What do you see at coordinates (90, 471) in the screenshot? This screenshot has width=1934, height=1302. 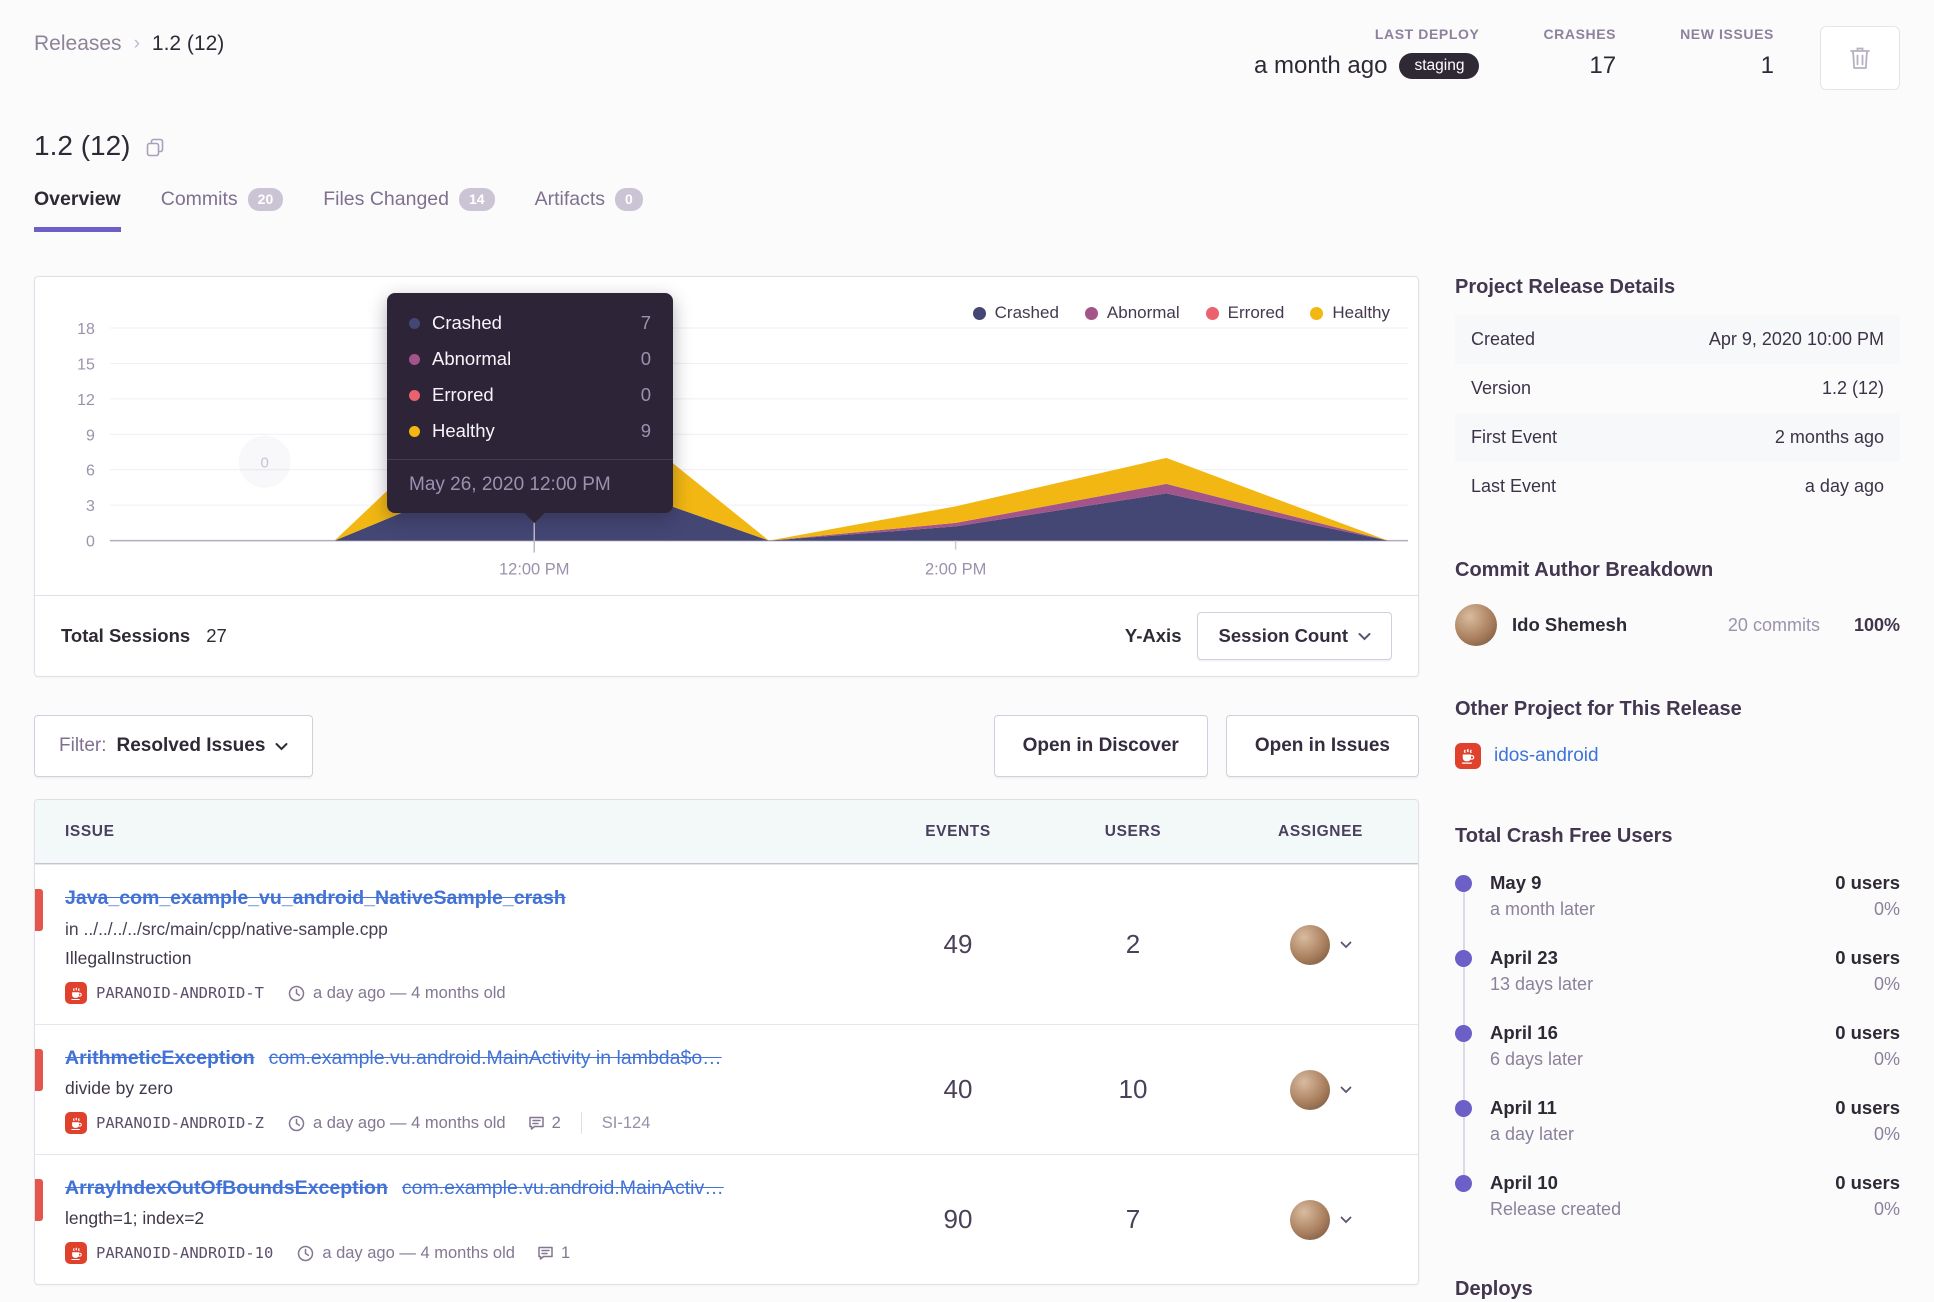 I see `svg-text: 6` at bounding box center [90, 471].